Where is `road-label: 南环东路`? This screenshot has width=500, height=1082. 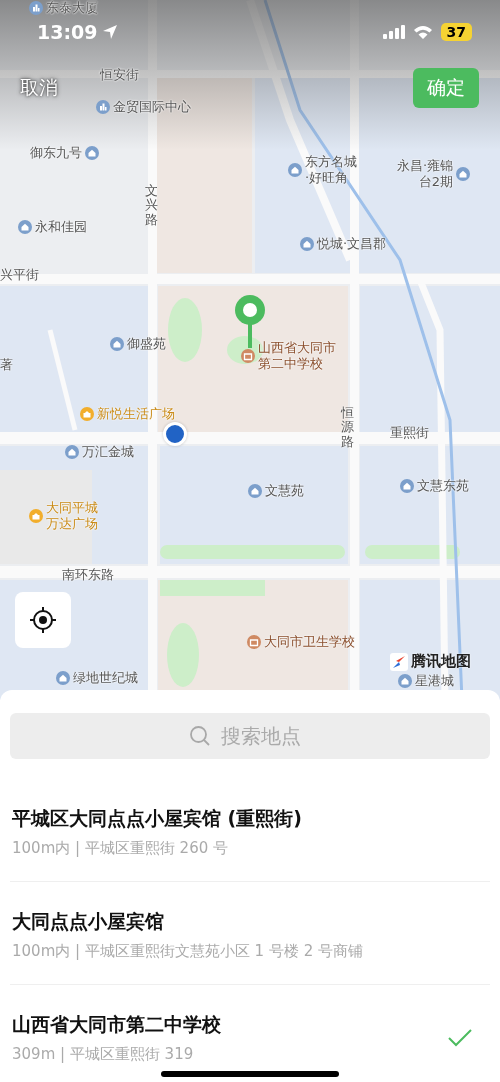 road-label: 南环东路 is located at coordinates (88, 575).